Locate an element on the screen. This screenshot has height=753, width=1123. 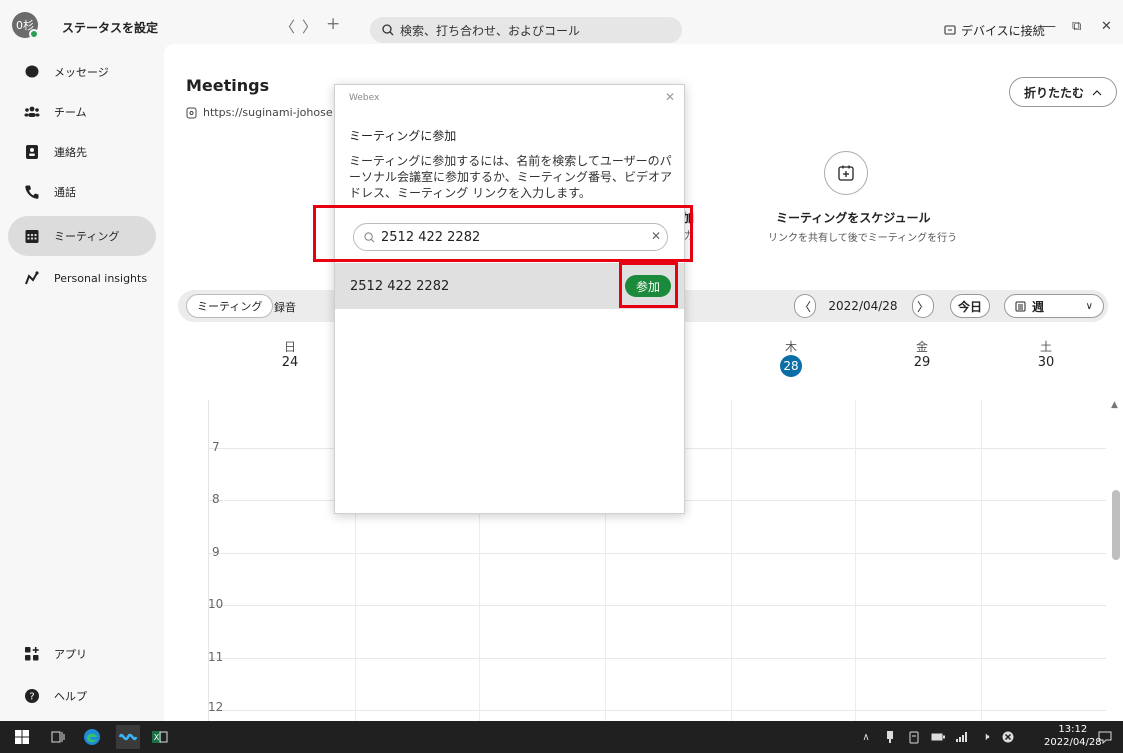
tray-signal-icon is located at coordinates (962, 737).